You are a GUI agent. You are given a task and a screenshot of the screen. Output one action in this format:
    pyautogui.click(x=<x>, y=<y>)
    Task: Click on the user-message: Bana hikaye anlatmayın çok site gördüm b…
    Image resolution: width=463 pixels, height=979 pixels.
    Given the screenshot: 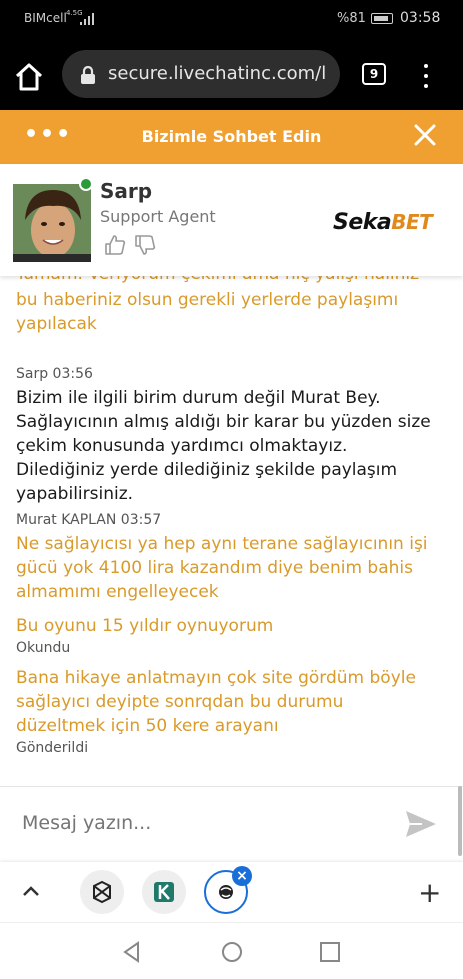 What is the action you would take?
    pyautogui.click(x=216, y=702)
    